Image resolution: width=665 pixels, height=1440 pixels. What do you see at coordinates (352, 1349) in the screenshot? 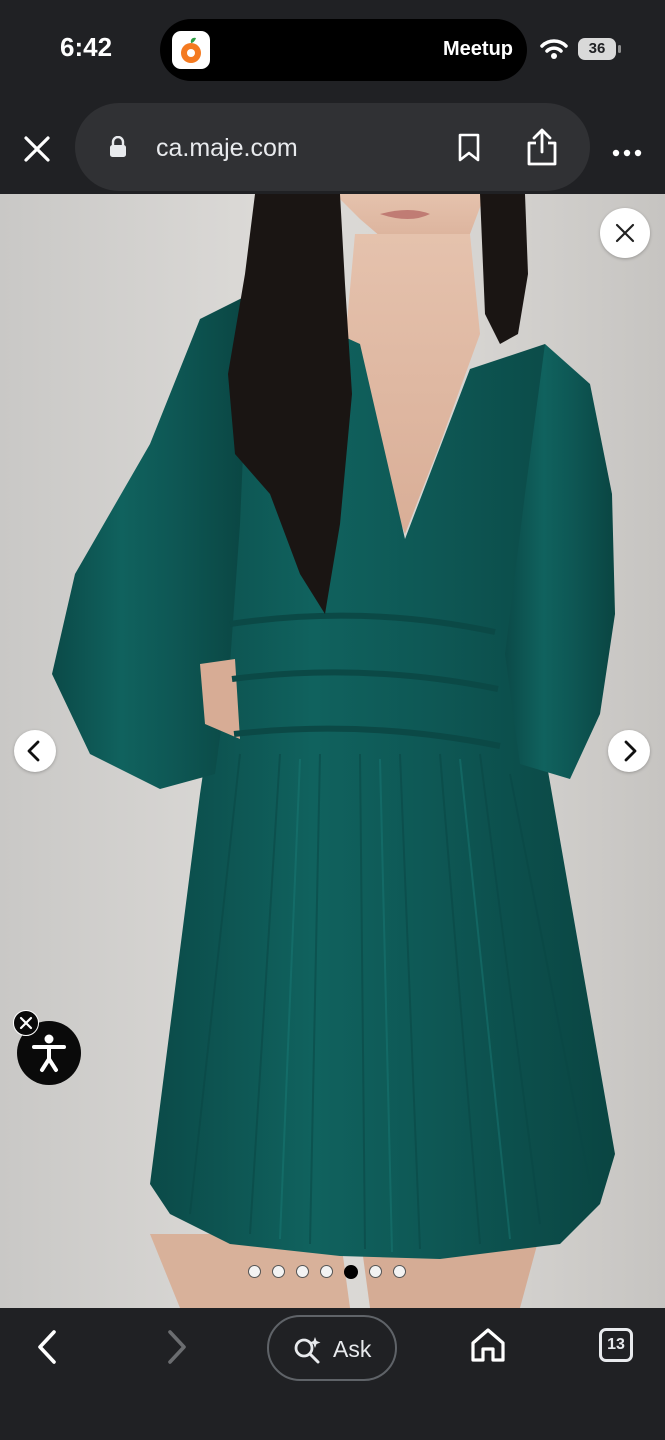
I see `ask-label: Ask` at bounding box center [352, 1349].